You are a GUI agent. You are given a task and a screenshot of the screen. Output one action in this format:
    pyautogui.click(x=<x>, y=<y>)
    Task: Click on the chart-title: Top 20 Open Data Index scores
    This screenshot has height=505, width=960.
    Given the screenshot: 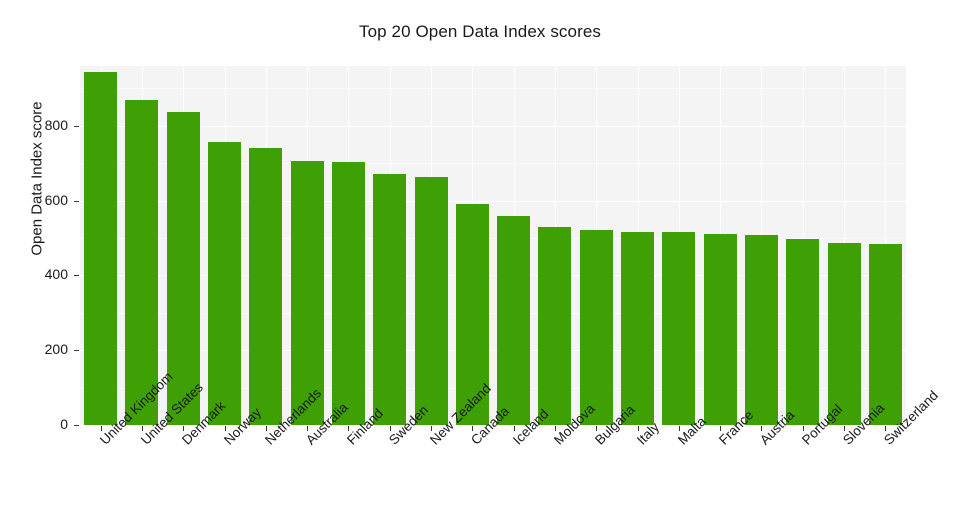 What is the action you would take?
    pyautogui.click(x=480, y=31)
    